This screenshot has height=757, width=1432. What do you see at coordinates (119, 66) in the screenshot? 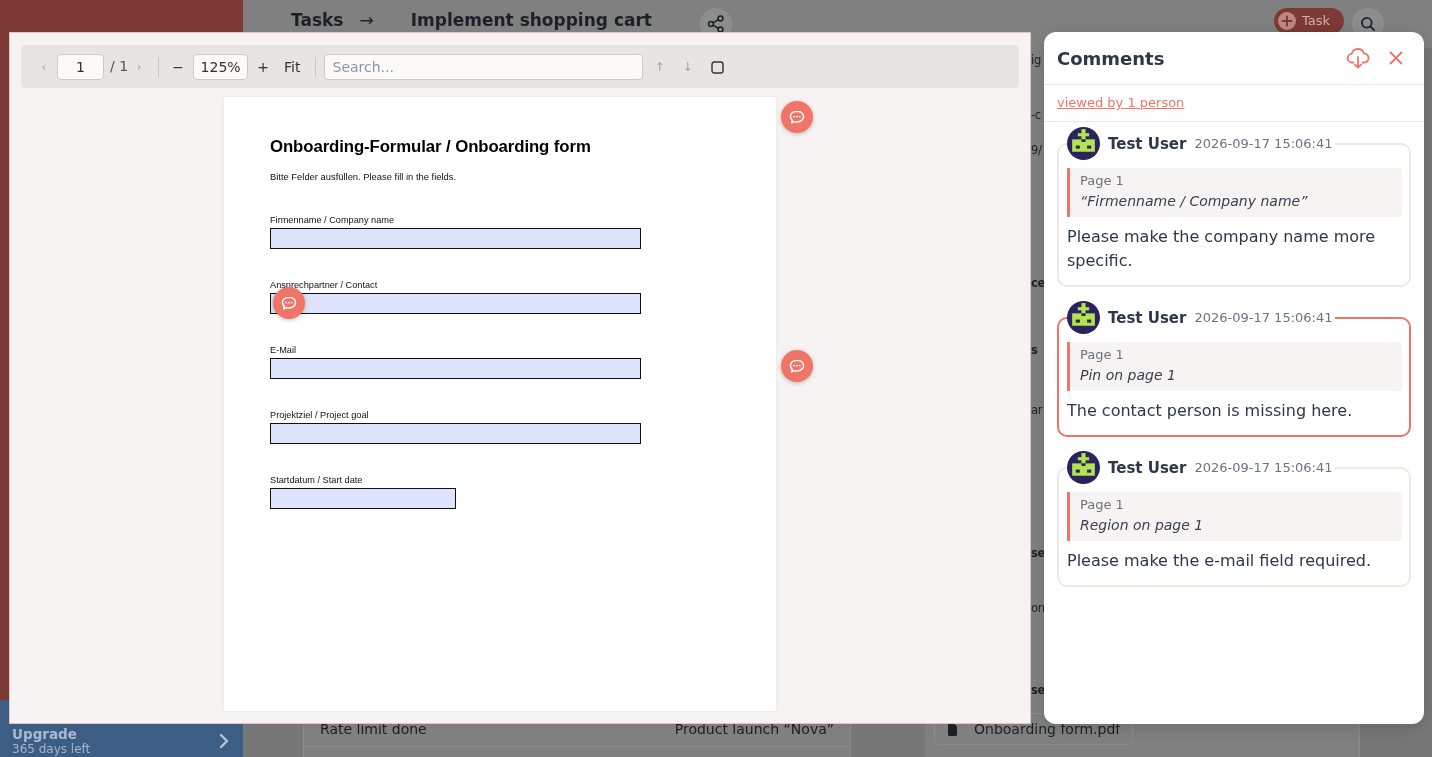
I see `page-count-text: / 1` at bounding box center [119, 66].